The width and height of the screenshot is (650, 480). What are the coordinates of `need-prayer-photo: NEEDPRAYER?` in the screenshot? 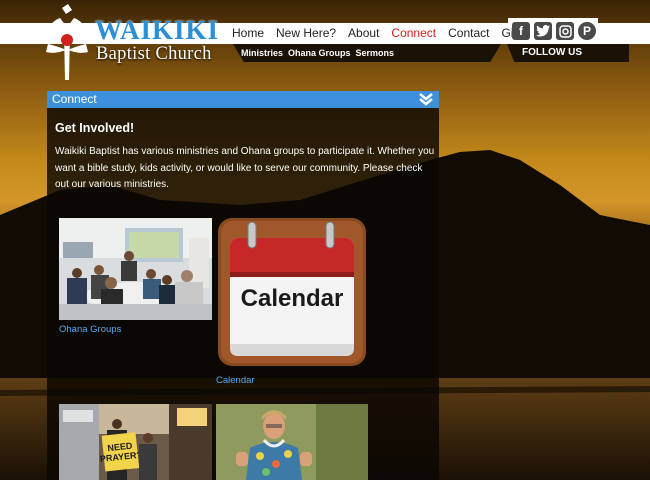 It's located at (135, 442).